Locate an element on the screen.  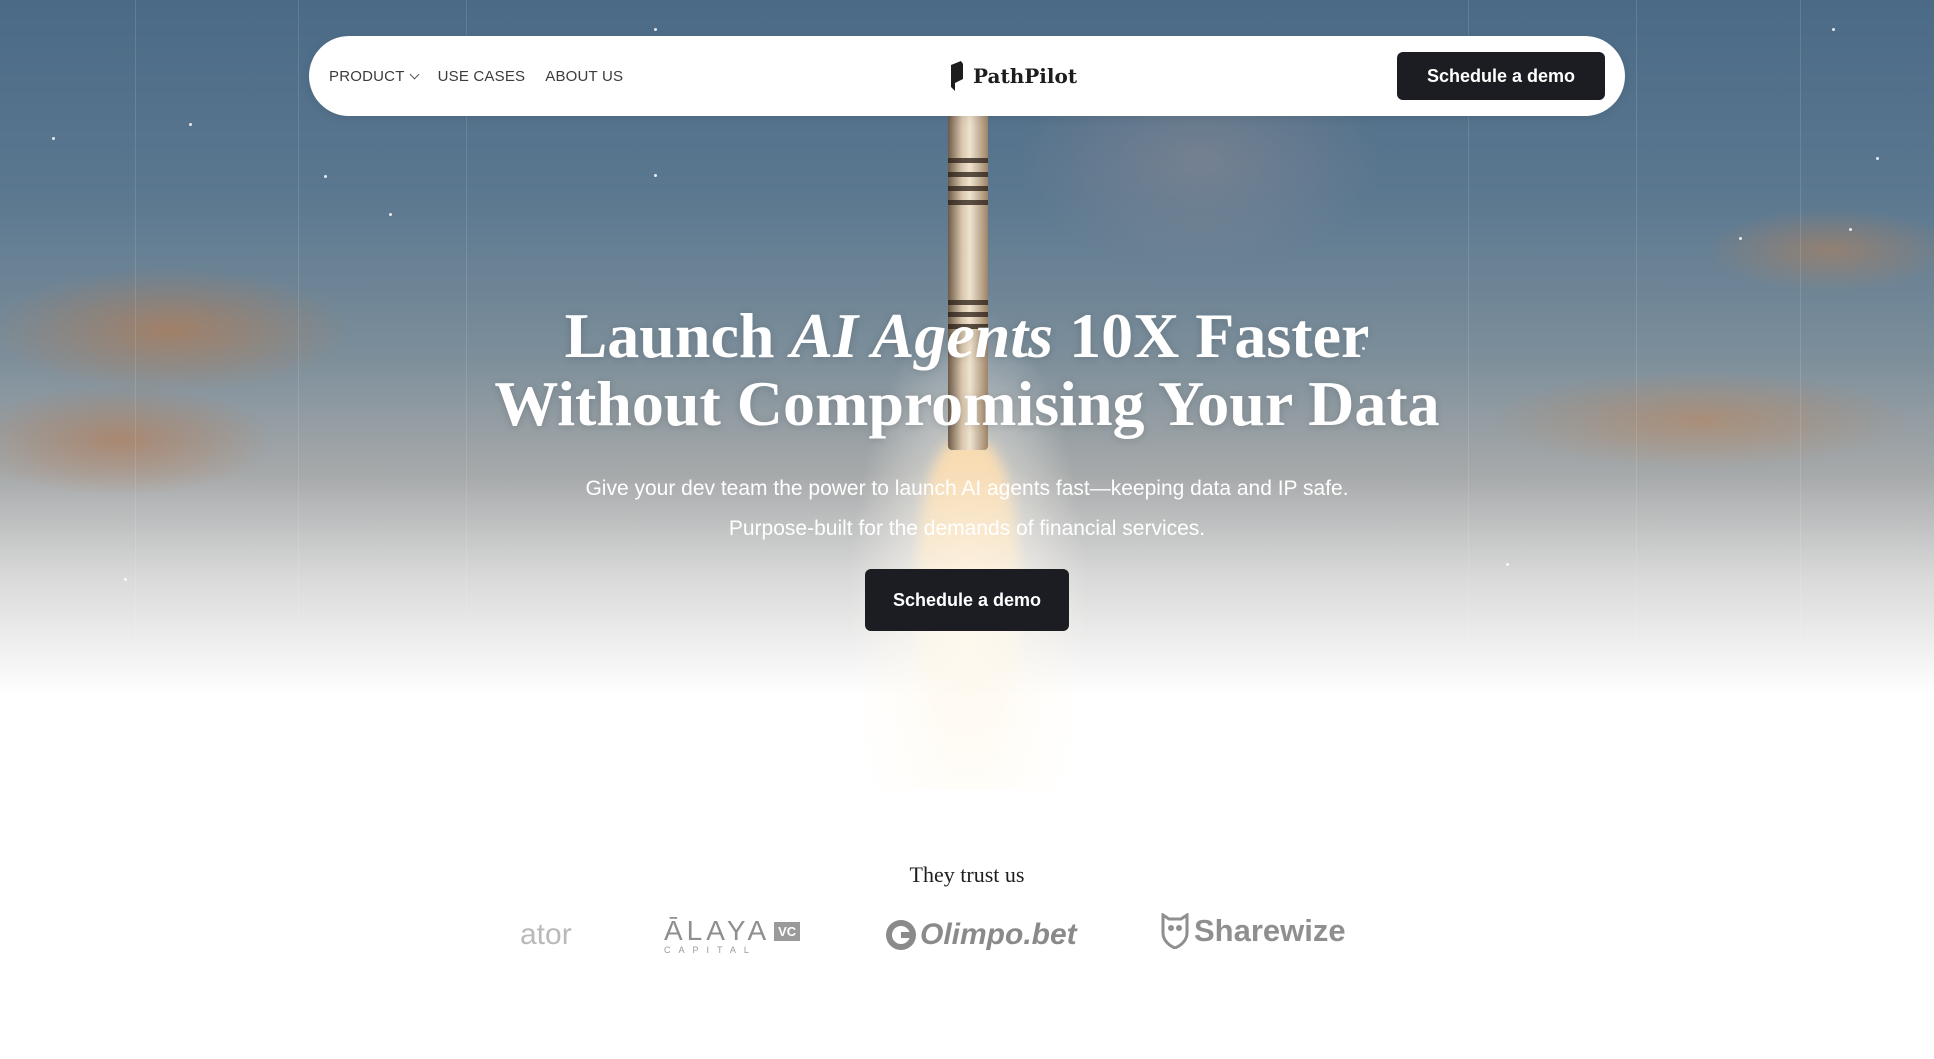
nav-item-about-us-label: ABOUT US is located at coordinates (584, 76).